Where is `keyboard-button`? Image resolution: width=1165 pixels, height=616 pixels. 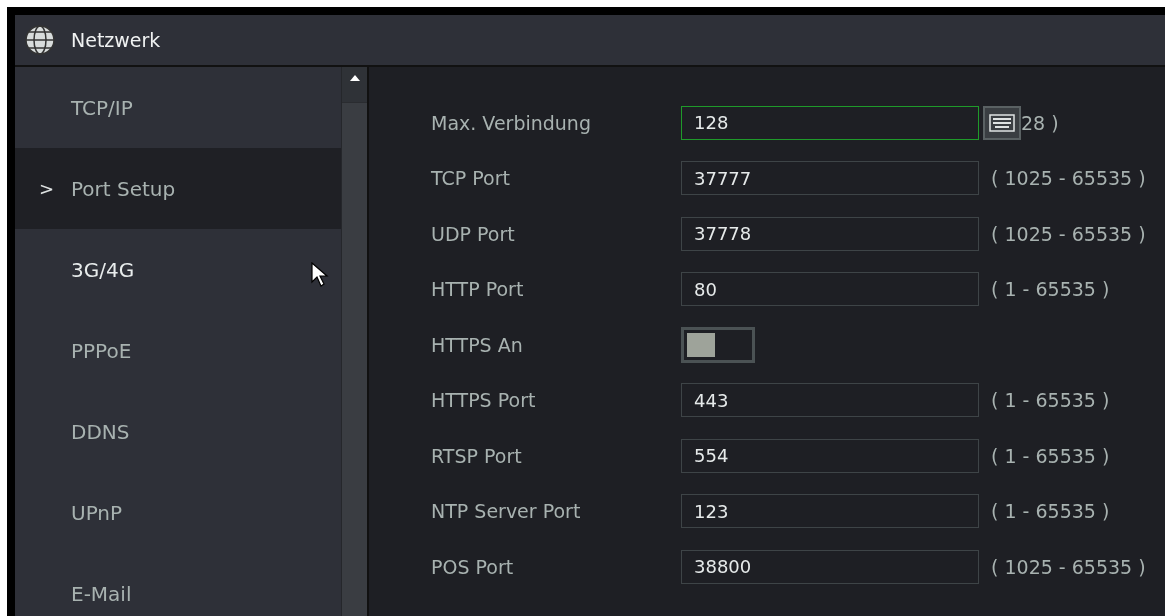
keyboard-button is located at coordinates (1002, 122).